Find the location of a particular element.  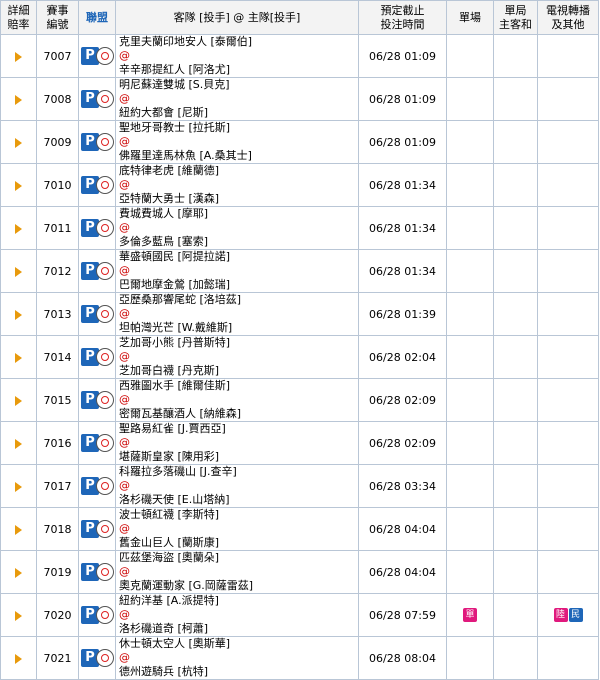

tv-cell: 陸民 is located at coordinates (568, 615).